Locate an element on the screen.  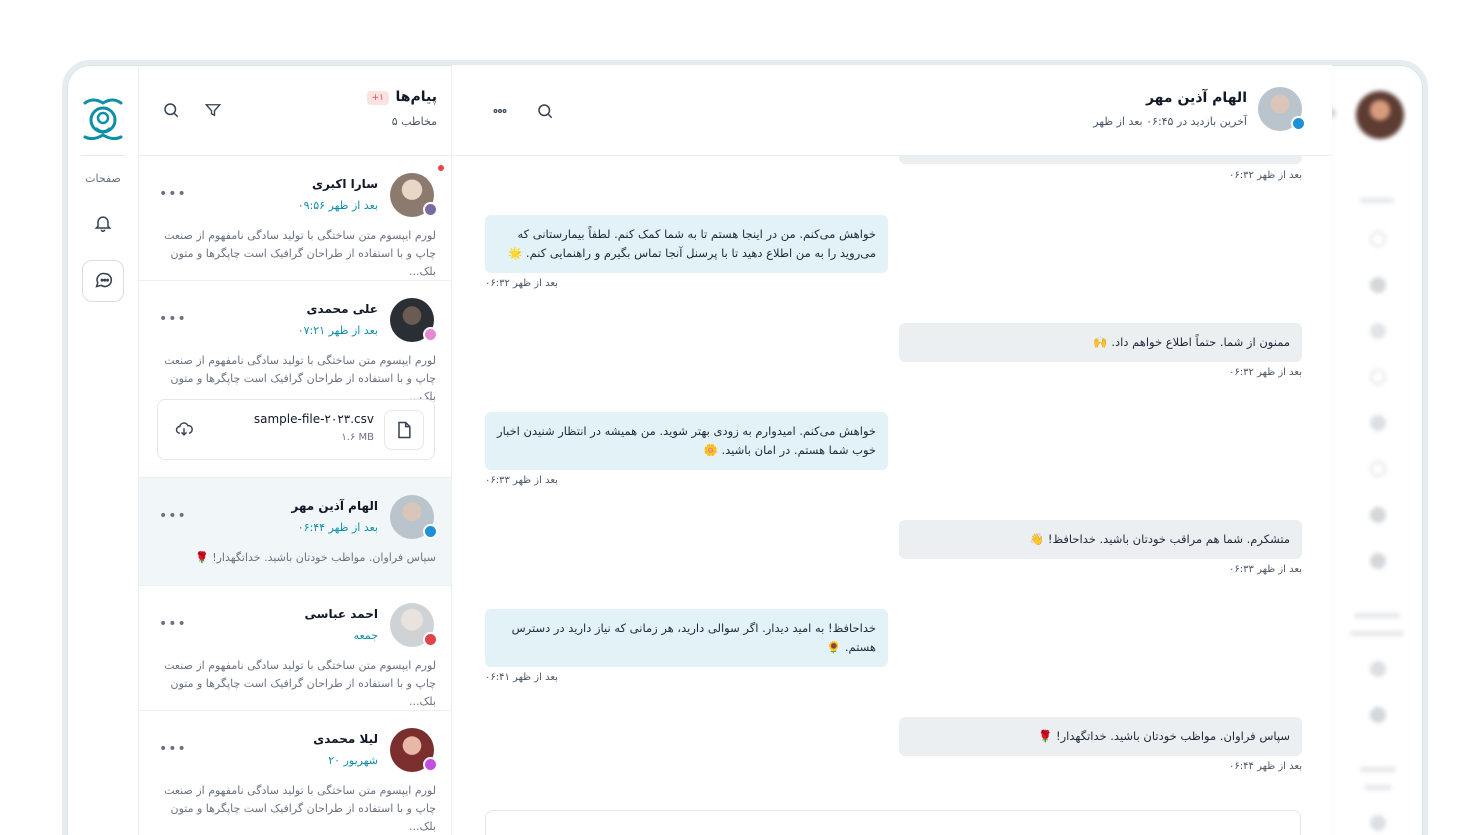
messages-nav-button is located at coordinates (103, 281).